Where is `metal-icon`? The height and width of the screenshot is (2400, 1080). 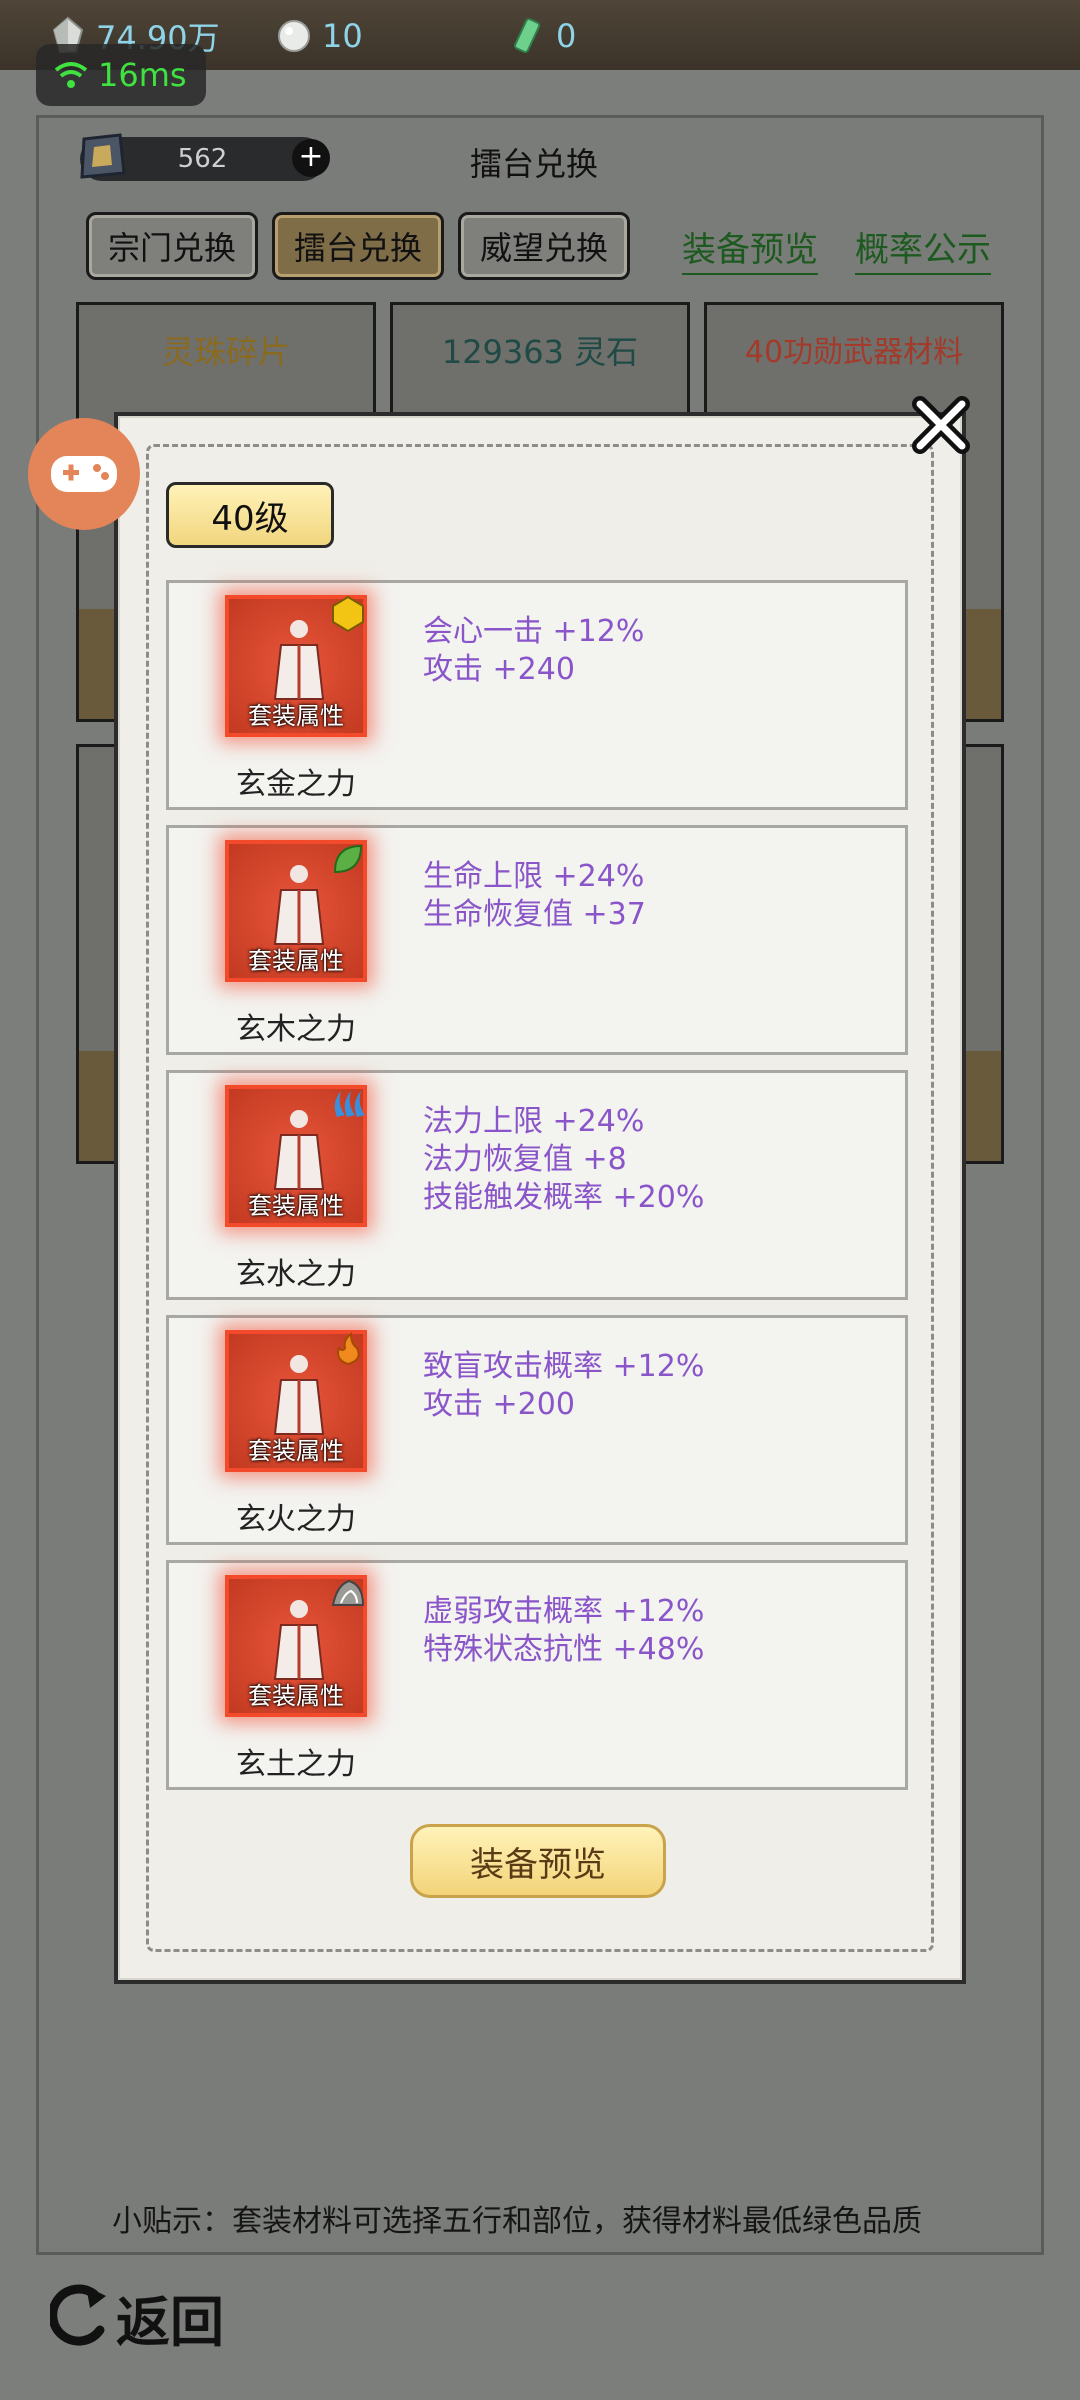
metal-icon is located at coordinates (348, 614).